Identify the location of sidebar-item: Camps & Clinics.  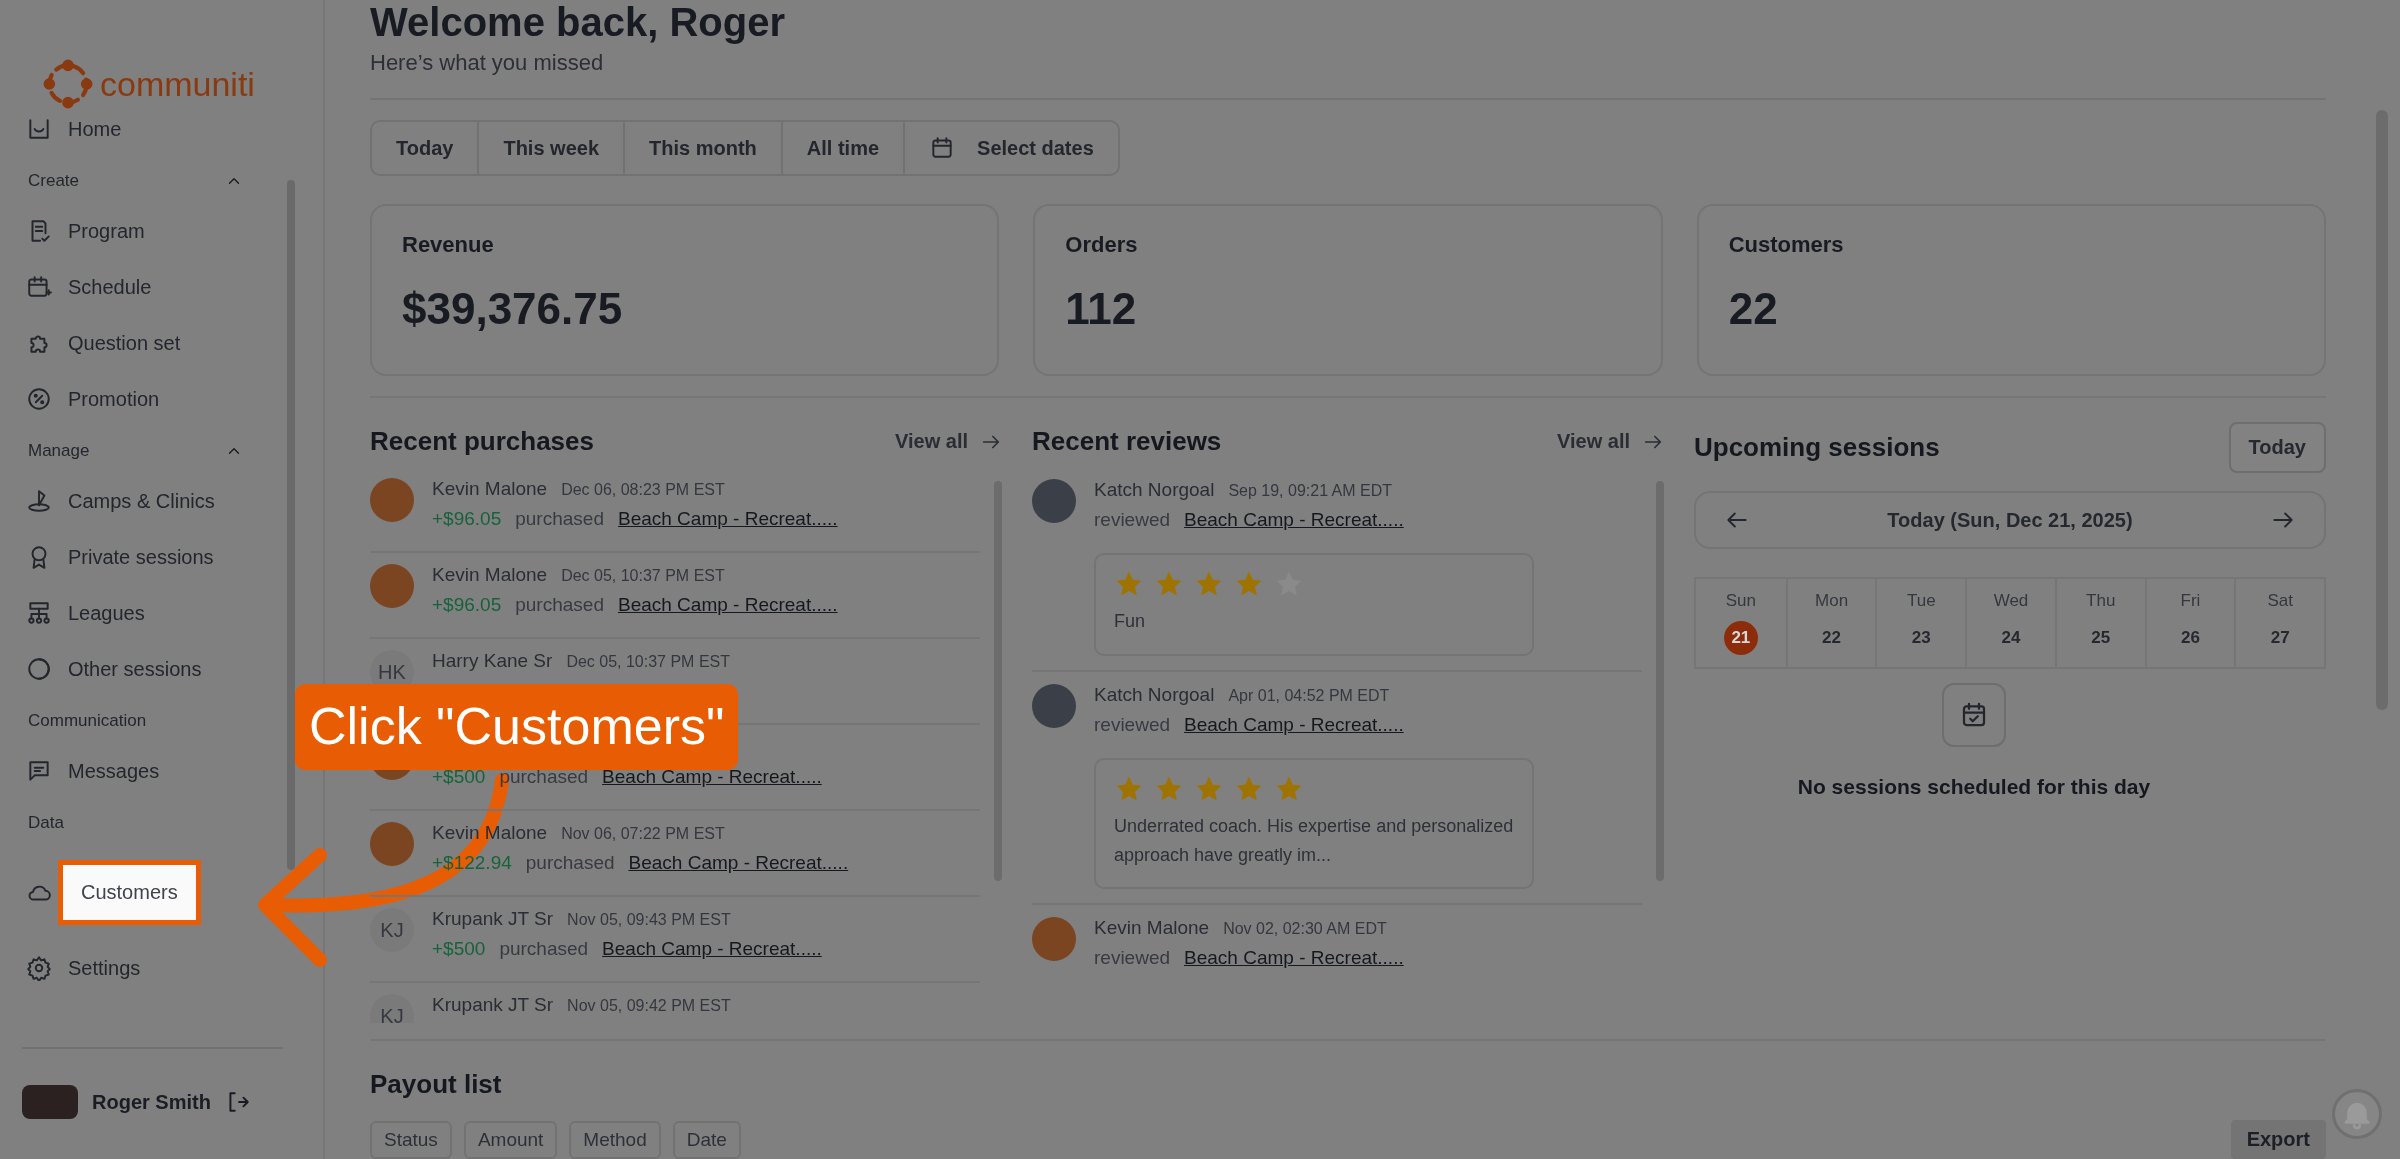
(141, 501).